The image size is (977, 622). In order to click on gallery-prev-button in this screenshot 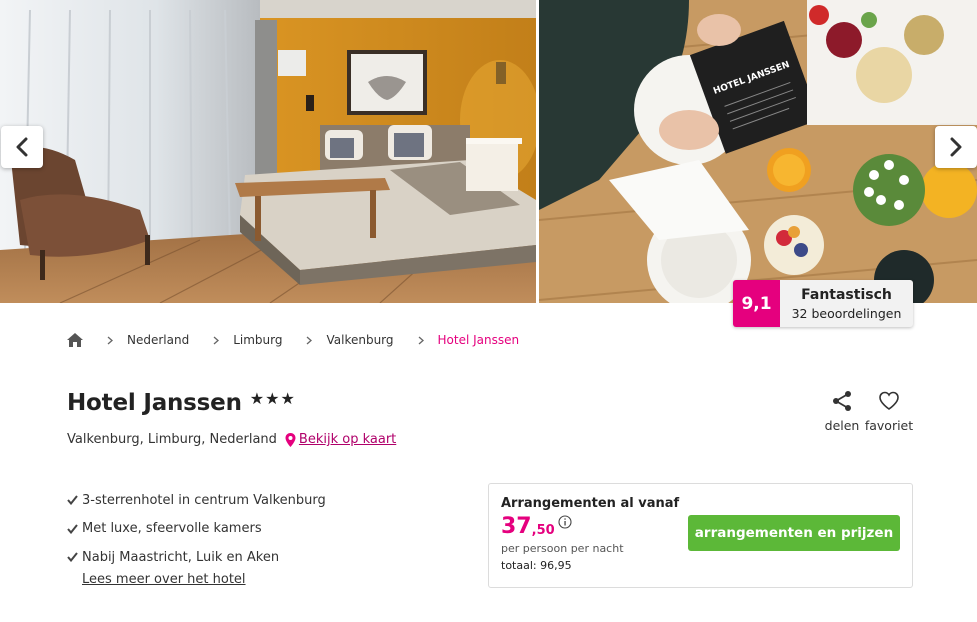, I will do `click(22, 147)`.